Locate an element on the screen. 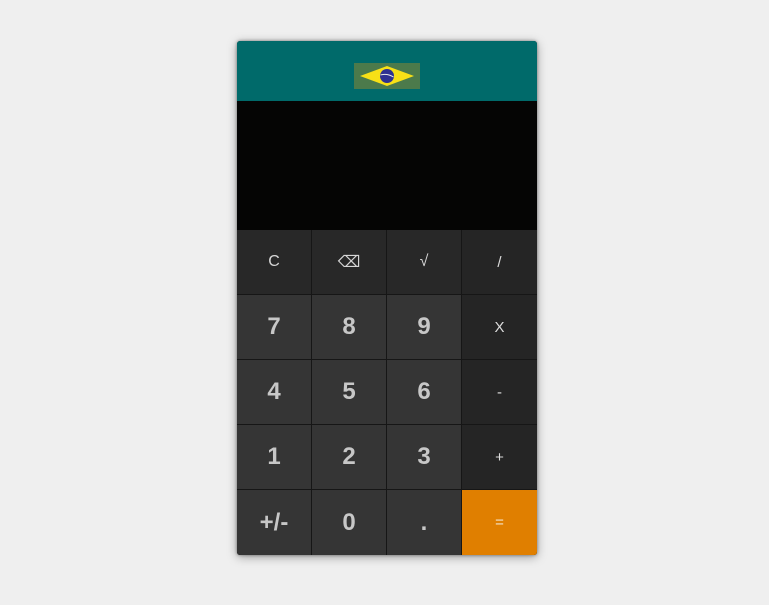 This screenshot has width=769, height=605. digit-4-button: 4 is located at coordinates (274, 392).